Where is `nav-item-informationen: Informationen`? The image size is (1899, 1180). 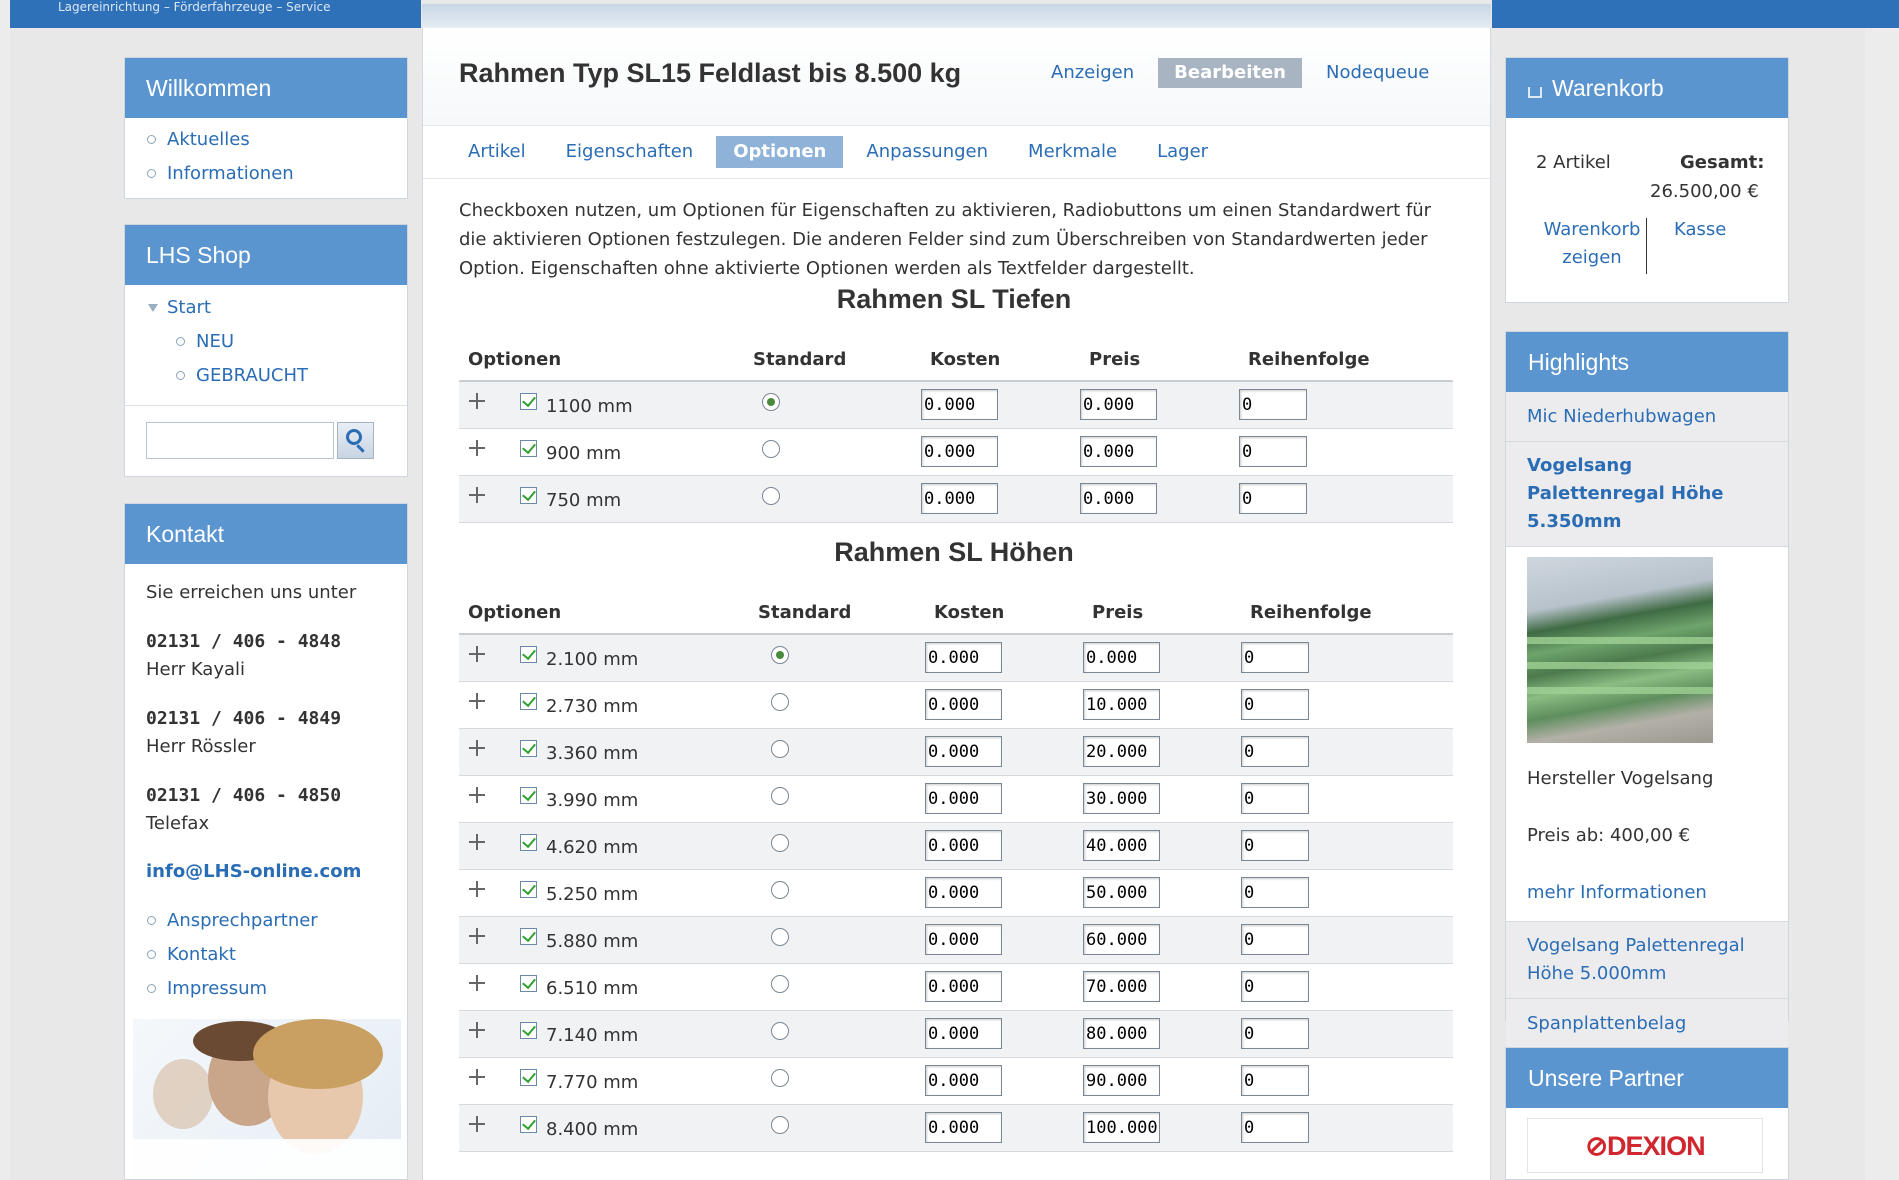
nav-item-informationen: Informationen is located at coordinates (266, 174).